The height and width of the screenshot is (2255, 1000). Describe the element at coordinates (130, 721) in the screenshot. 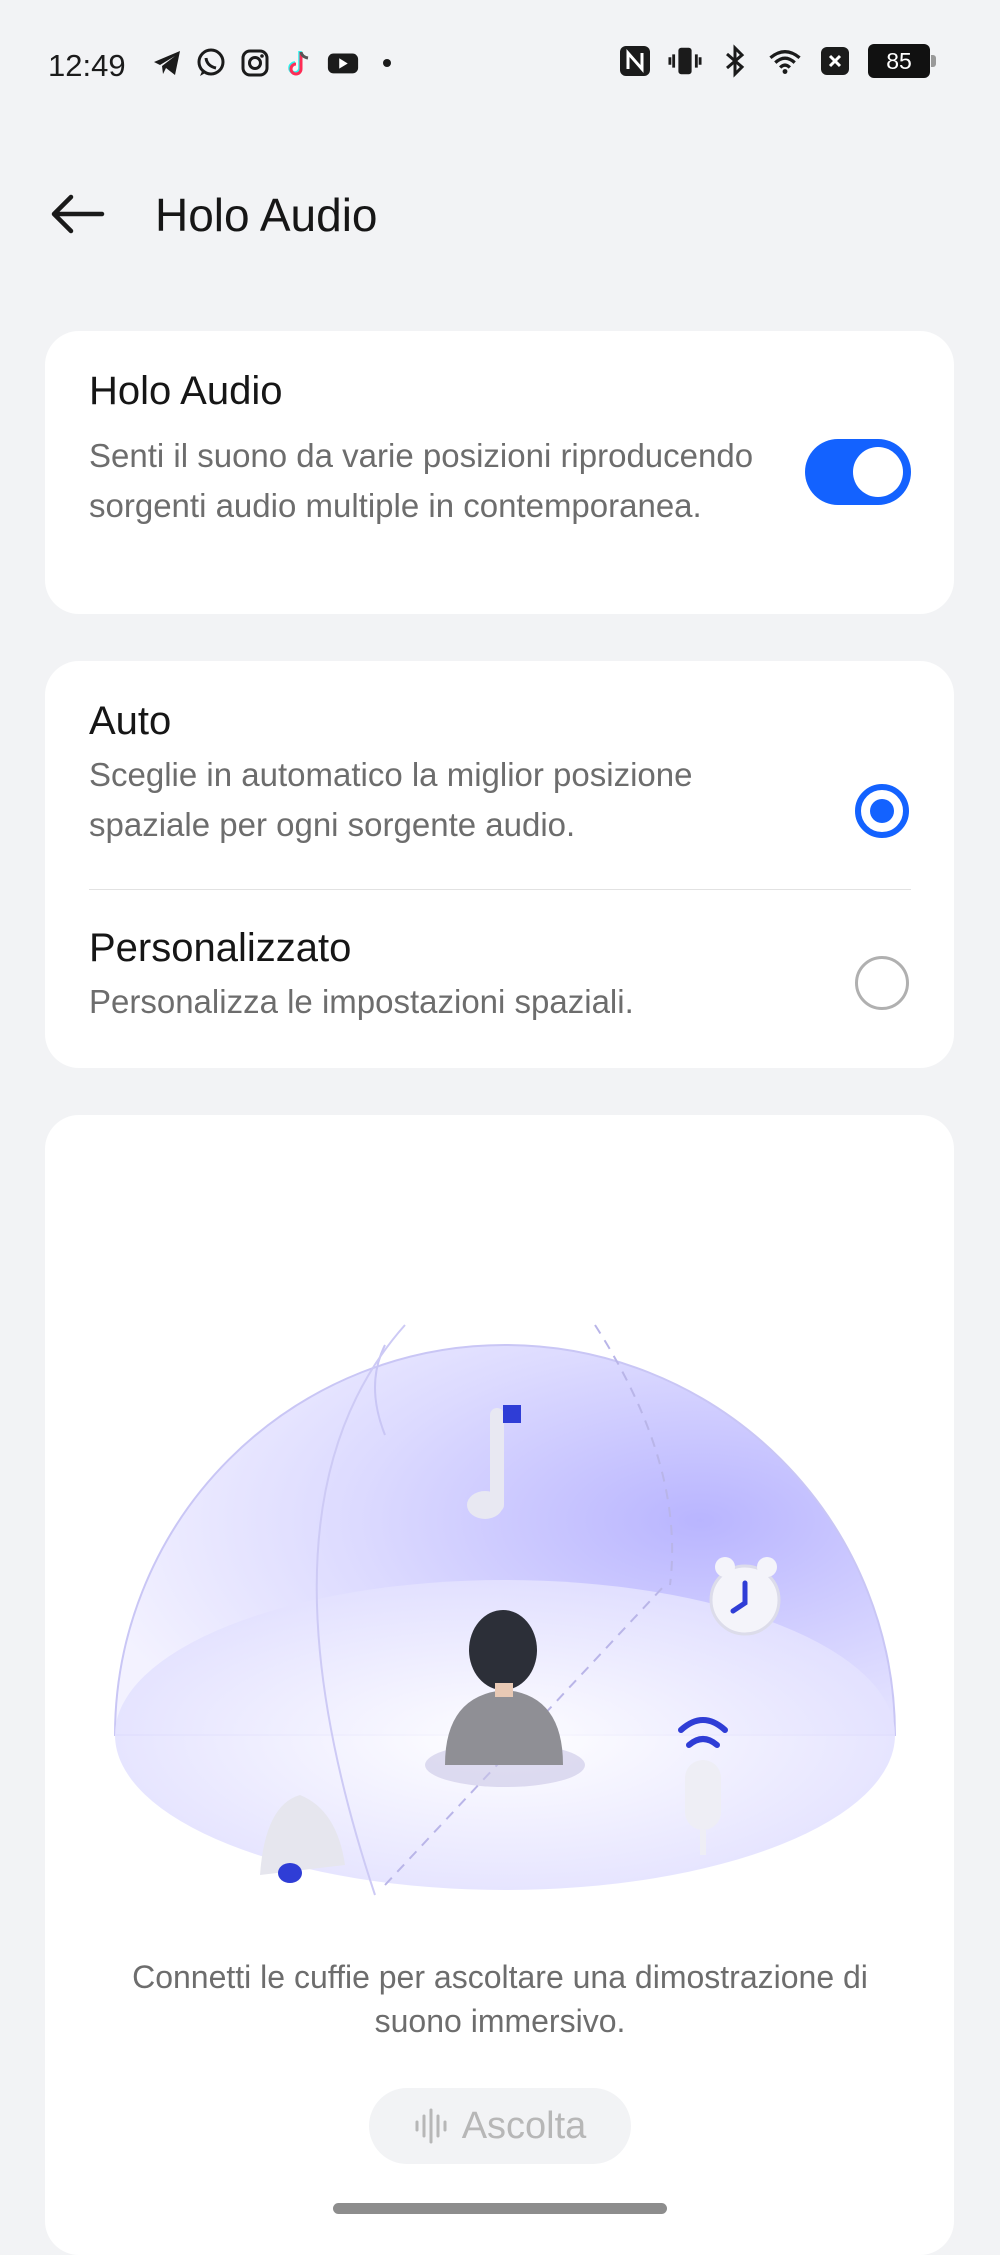

I see `option-auto-title: Auto` at that location.